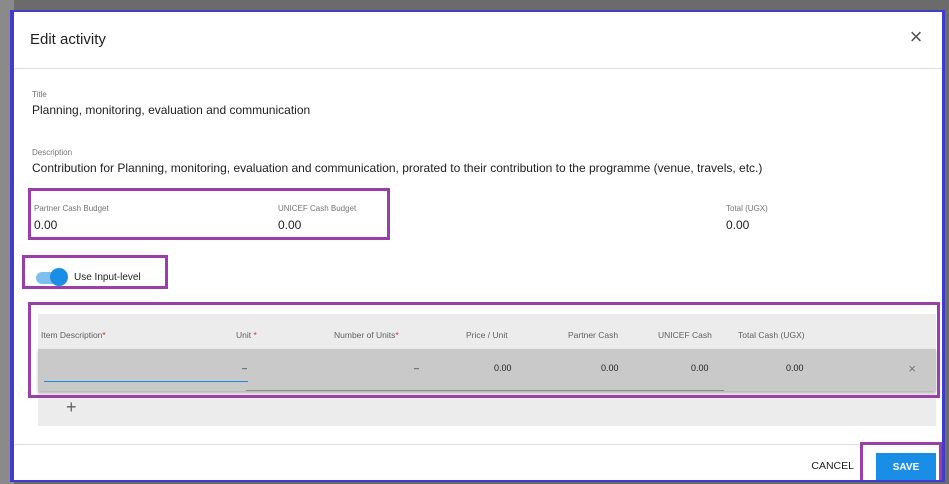 The width and height of the screenshot is (949, 484). Describe the element at coordinates (71, 407) in the screenshot. I see `add-item-button: +` at that location.